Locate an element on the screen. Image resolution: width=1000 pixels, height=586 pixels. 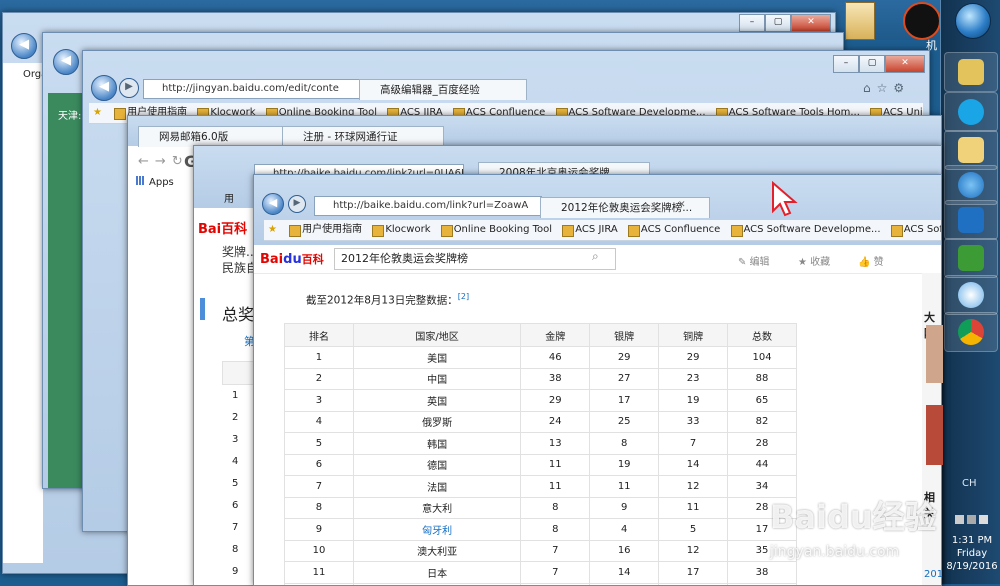
taskbar-tools-button is located at coordinates (971, 258).